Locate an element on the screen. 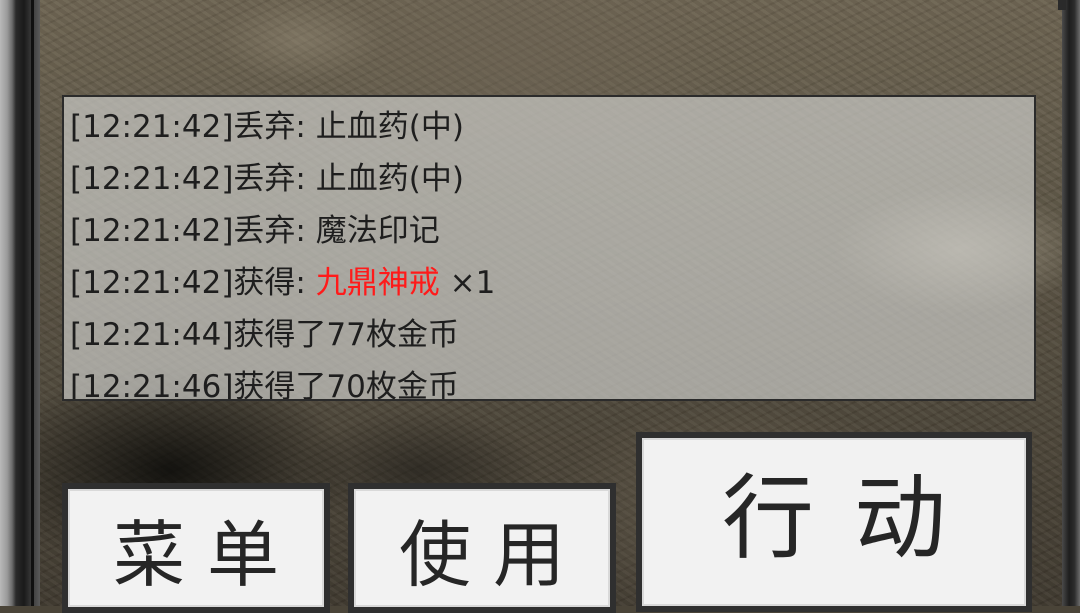  log-line: [12:21:46]获得了70枚金币 is located at coordinates (264, 381).